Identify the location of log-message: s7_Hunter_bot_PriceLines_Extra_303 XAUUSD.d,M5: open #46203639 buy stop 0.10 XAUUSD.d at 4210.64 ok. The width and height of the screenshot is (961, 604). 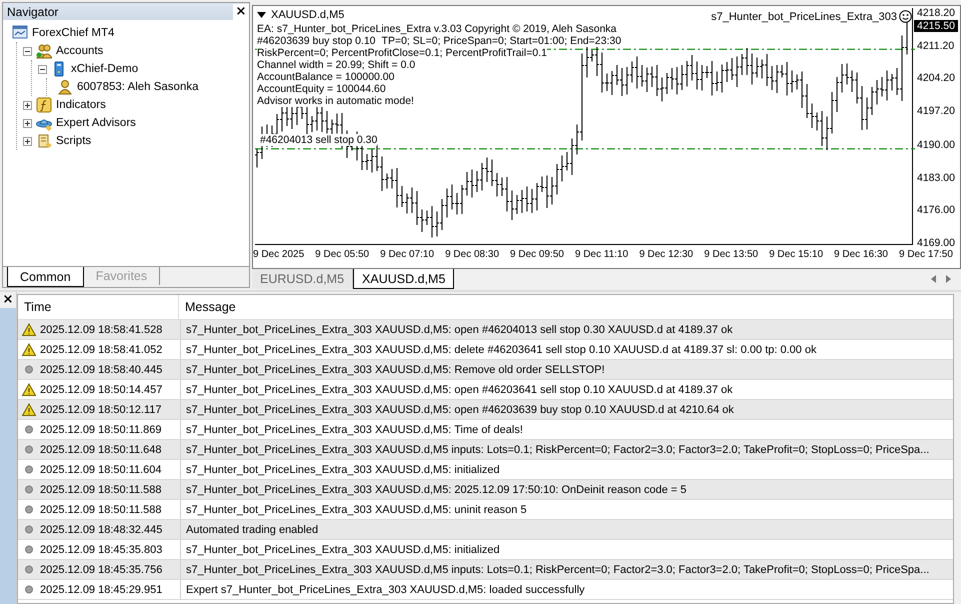
(459, 410).